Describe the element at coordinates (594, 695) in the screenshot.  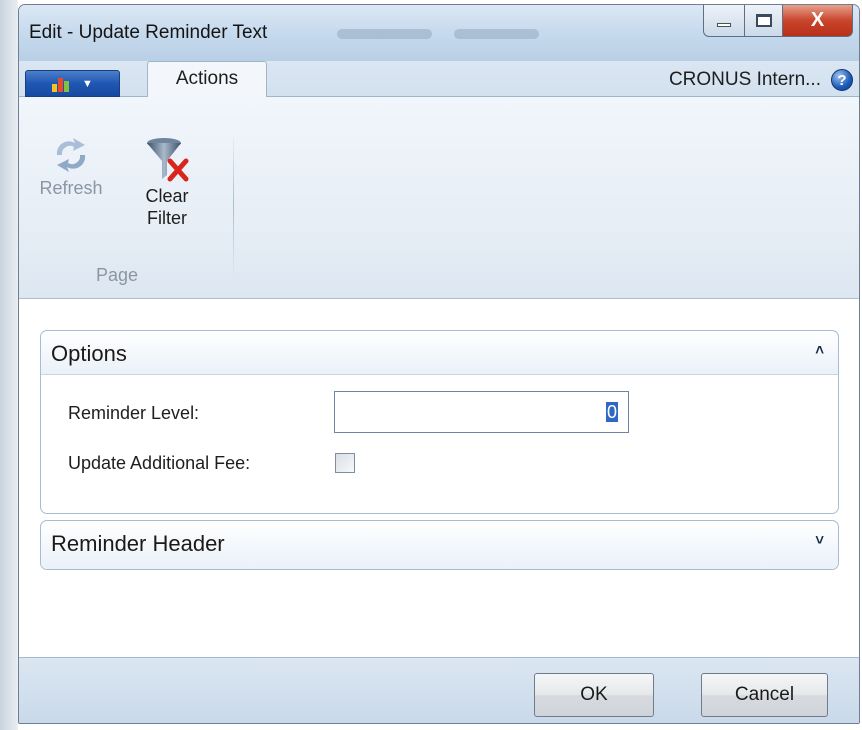
I see `ok-button: OK` at that location.